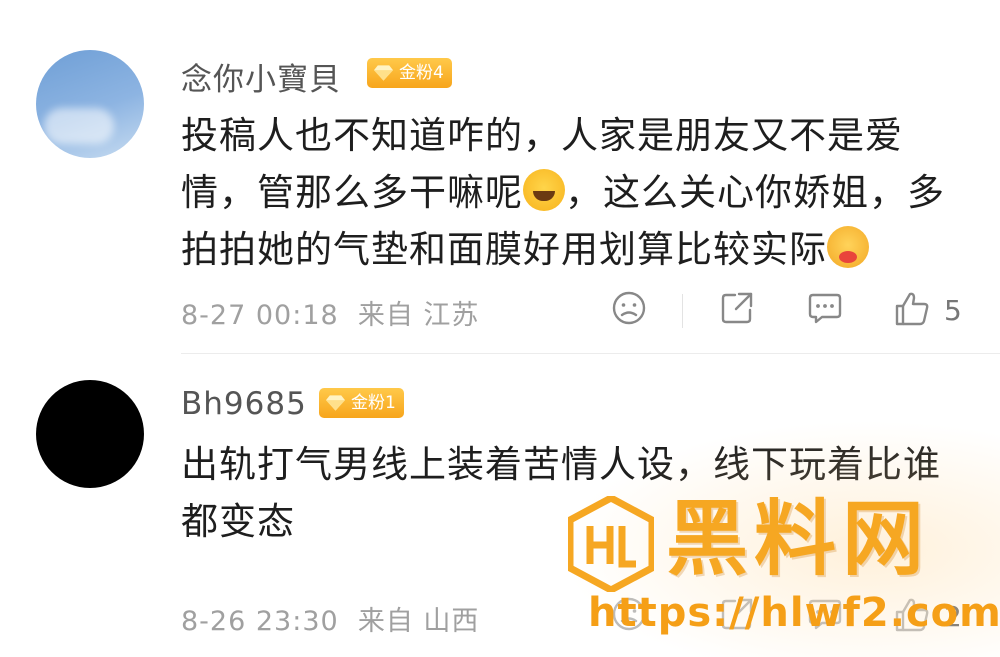  I want to click on fan-badge: 金粉1, so click(361, 403).